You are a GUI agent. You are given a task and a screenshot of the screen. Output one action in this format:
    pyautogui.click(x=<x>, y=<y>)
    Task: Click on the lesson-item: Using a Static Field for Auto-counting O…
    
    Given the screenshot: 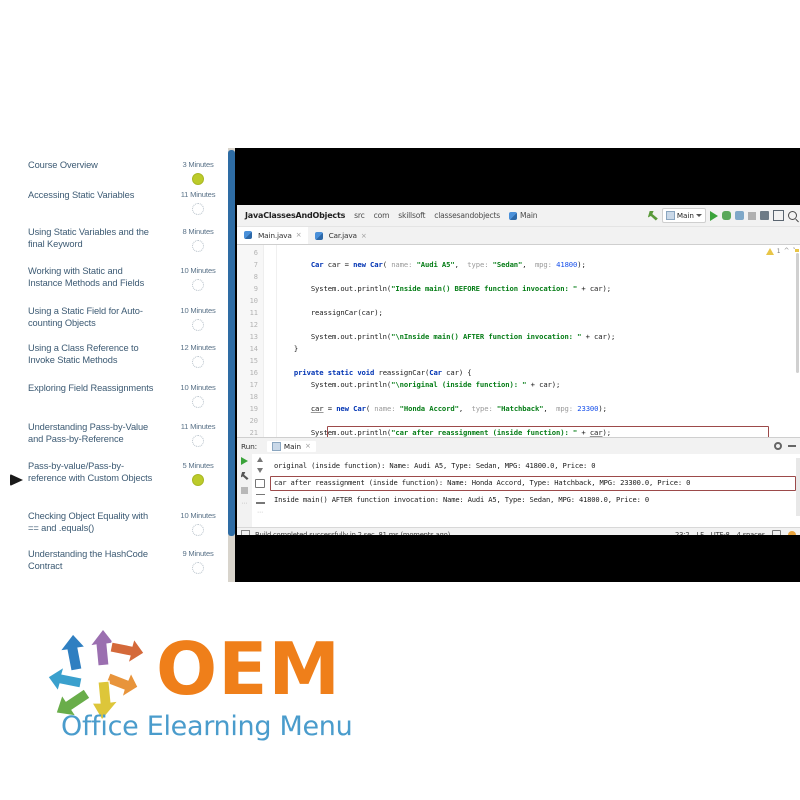 What is the action you would take?
    pyautogui.click(x=126, y=320)
    